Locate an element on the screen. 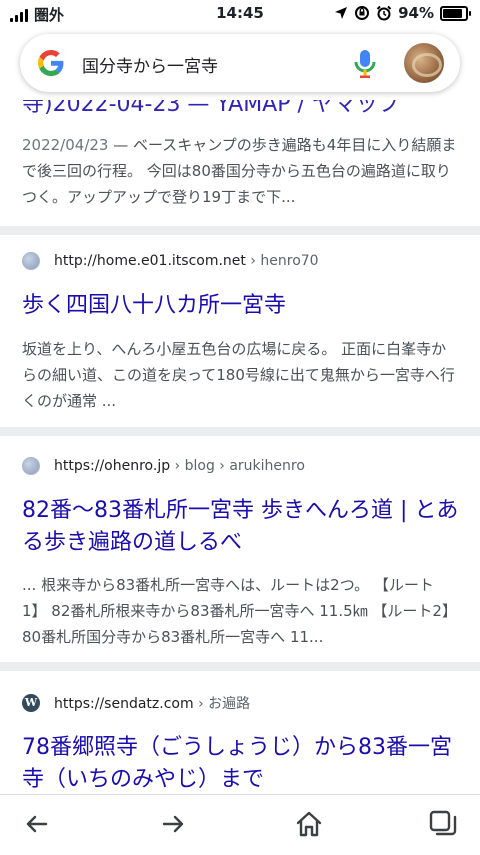 This screenshot has width=480, height=855. result-url: http://home.e01.itscom.net is located at coordinates (150, 261).